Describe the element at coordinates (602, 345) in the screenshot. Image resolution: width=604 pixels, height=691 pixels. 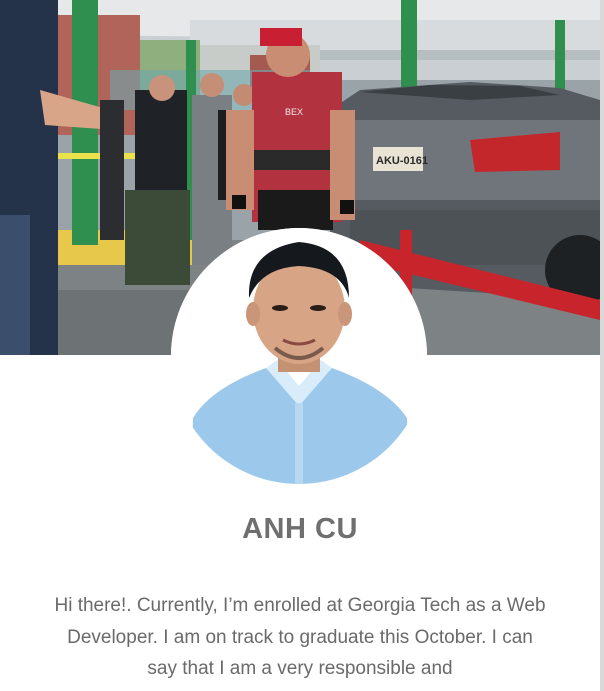
I see `scrollbar` at that location.